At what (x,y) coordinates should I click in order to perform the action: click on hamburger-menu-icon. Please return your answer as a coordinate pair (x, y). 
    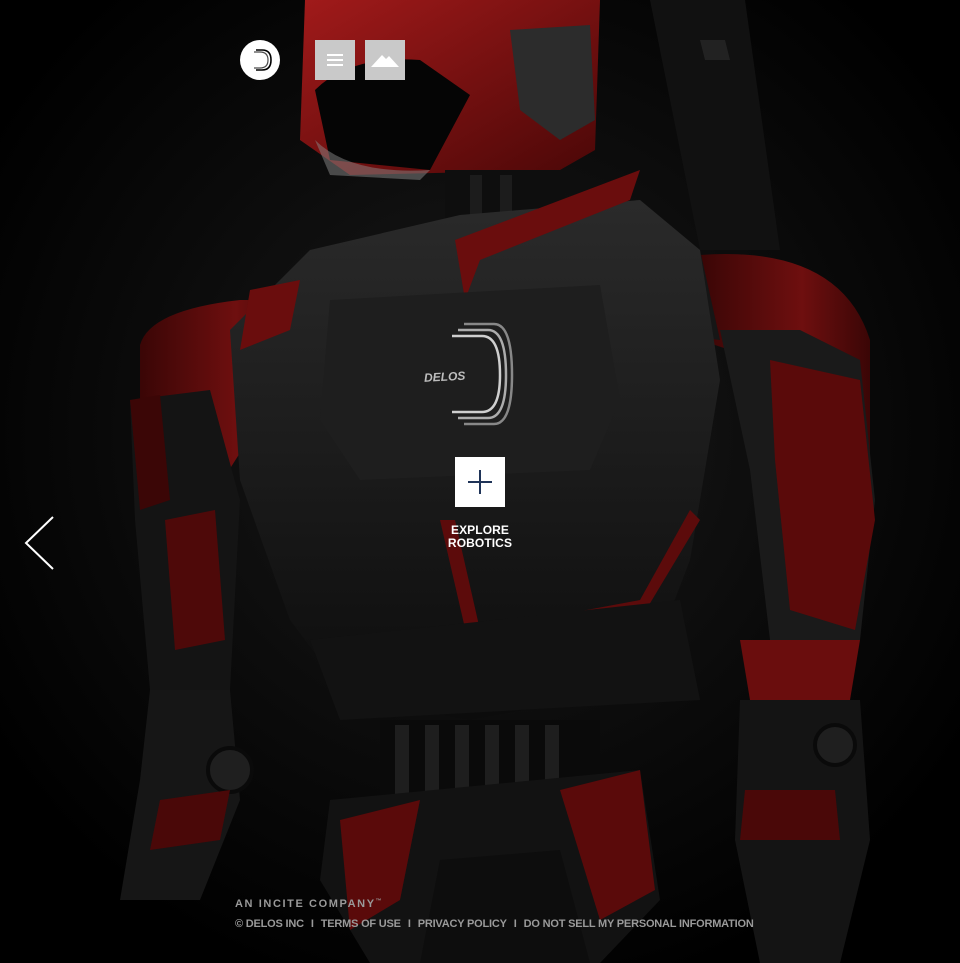
    Looking at the image, I should click on (335, 60).